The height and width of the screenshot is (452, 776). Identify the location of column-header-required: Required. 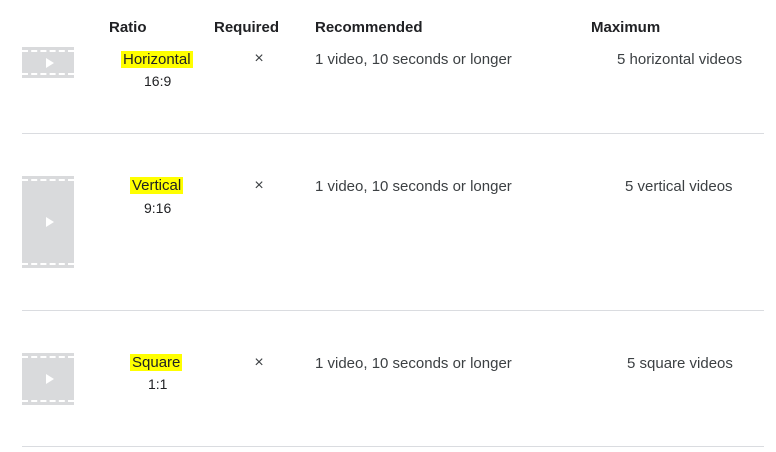
(247, 27).